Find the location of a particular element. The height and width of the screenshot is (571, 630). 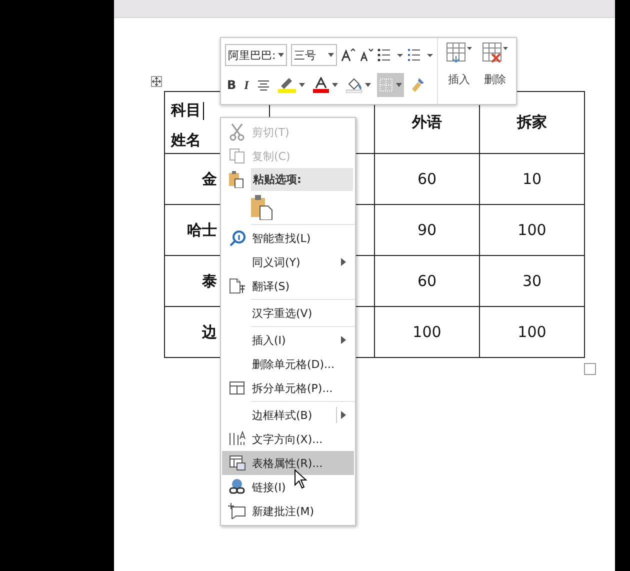

bold-button: B is located at coordinates (231, 85).